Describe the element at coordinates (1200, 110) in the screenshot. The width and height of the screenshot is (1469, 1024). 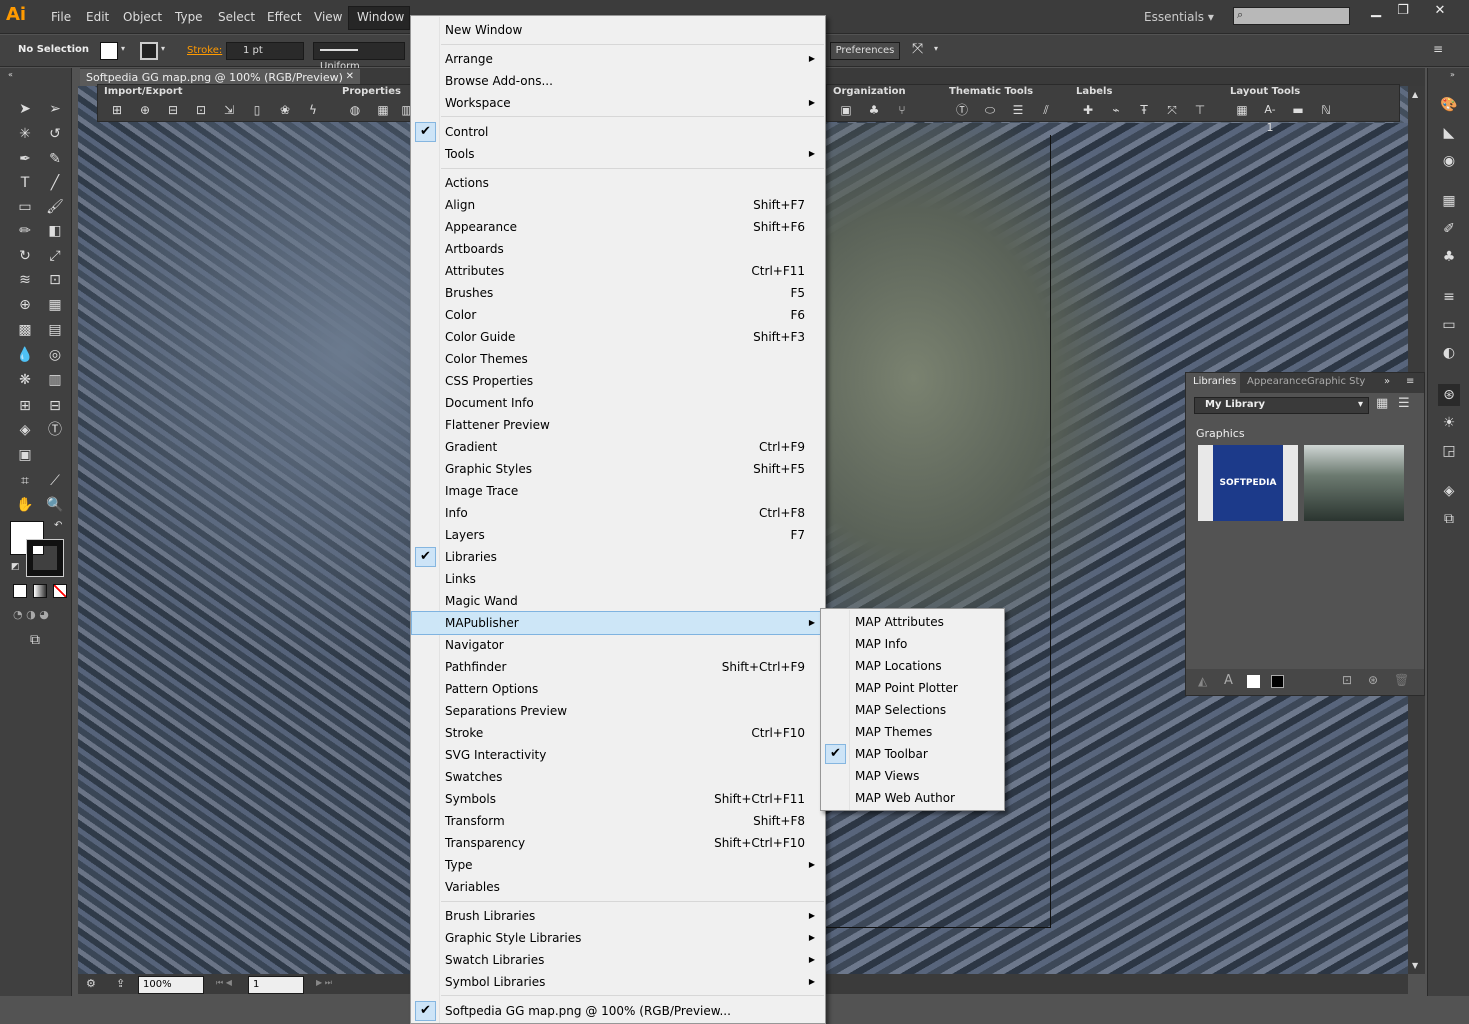
I see `label-align-icon: ⊤` at that location.